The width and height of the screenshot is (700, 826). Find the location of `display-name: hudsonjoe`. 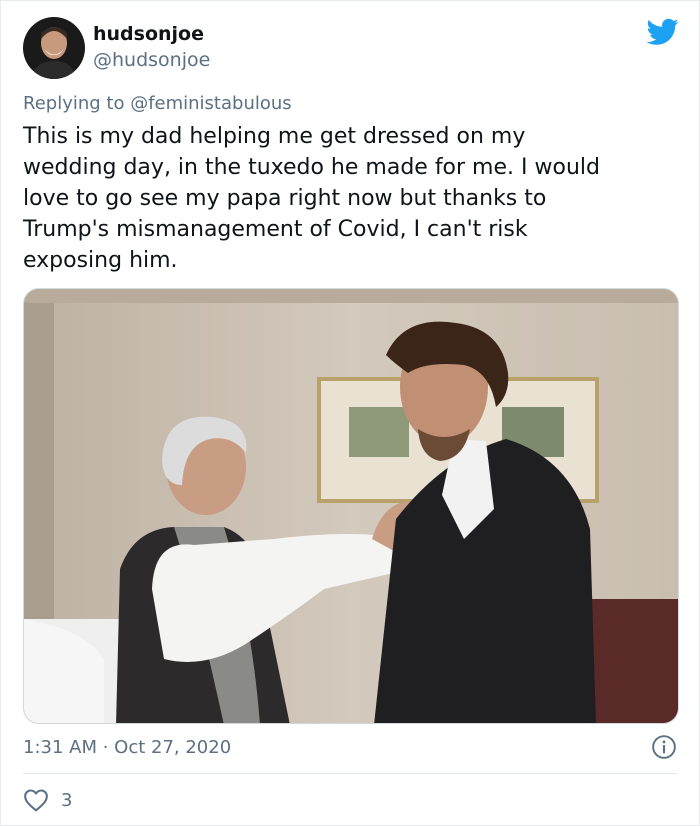

display-name: hudsonjoe is located at coordinates (148, 34).